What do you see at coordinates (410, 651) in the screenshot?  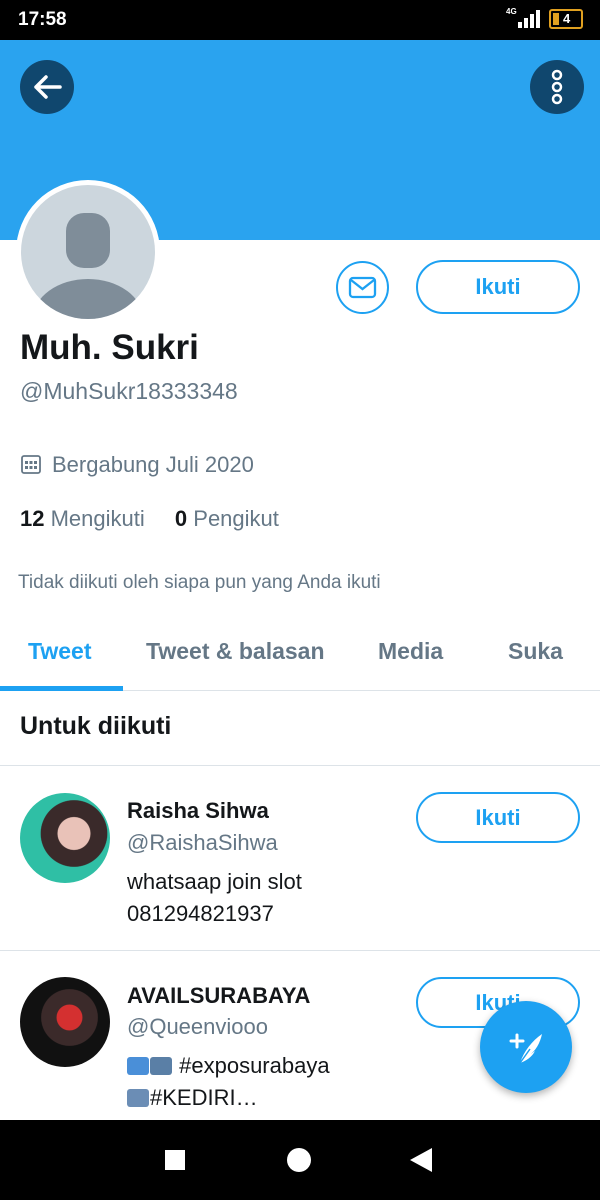 I see `tab-media: Media` at bounding box center [410, 651].